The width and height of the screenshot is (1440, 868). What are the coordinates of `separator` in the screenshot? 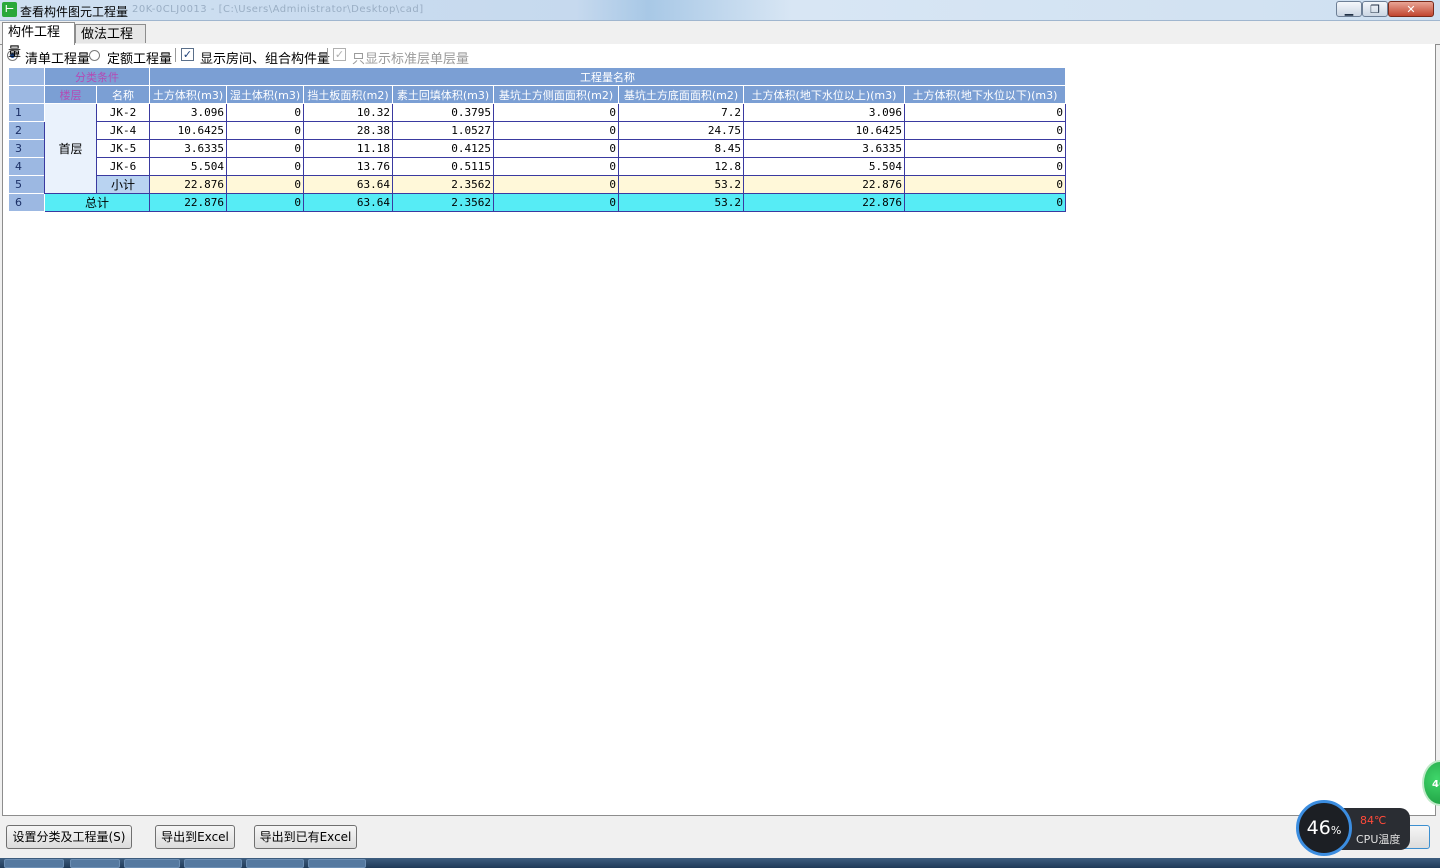 It's located at (175, 55).